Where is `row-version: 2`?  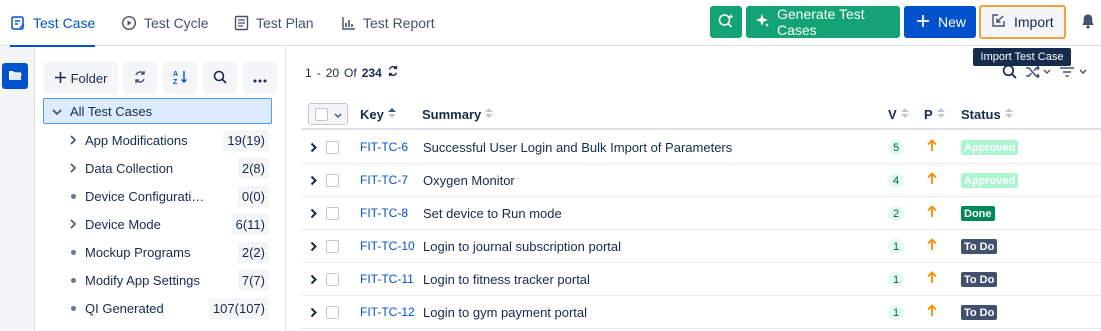 row-version: 2 is located at coordinates (896, 213).